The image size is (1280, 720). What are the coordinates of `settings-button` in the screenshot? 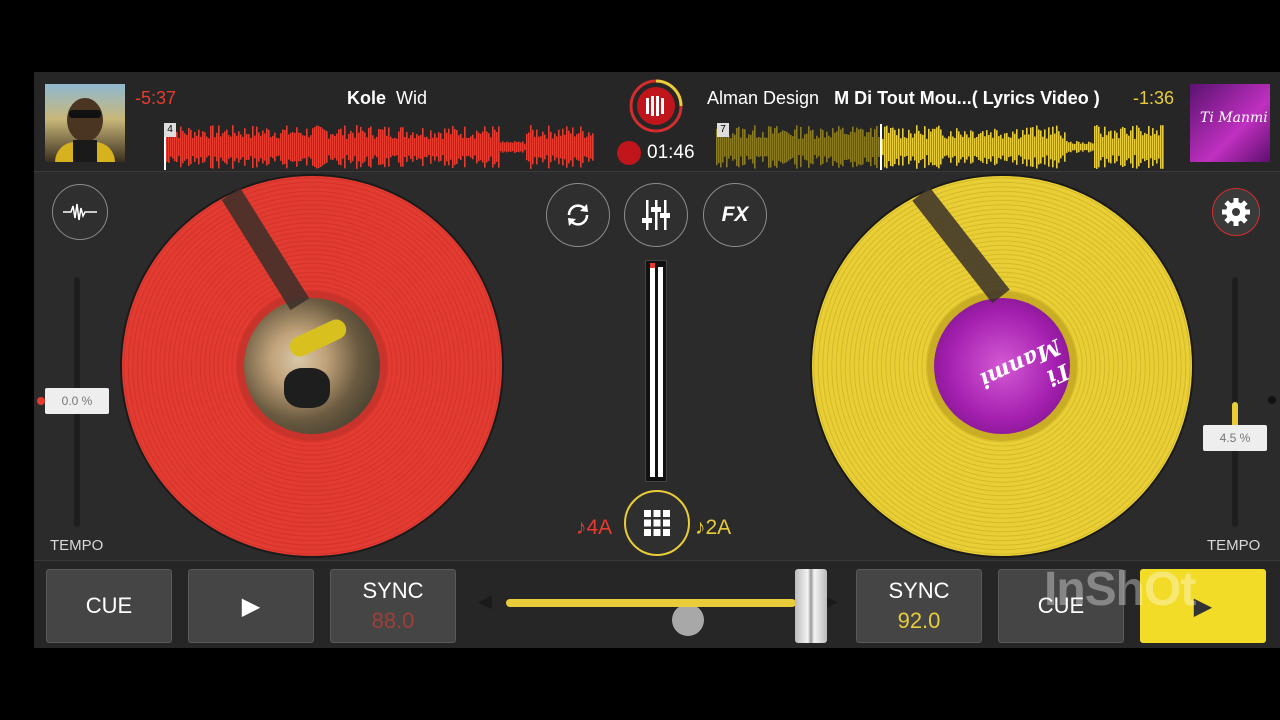 It's located at (1236, 212).